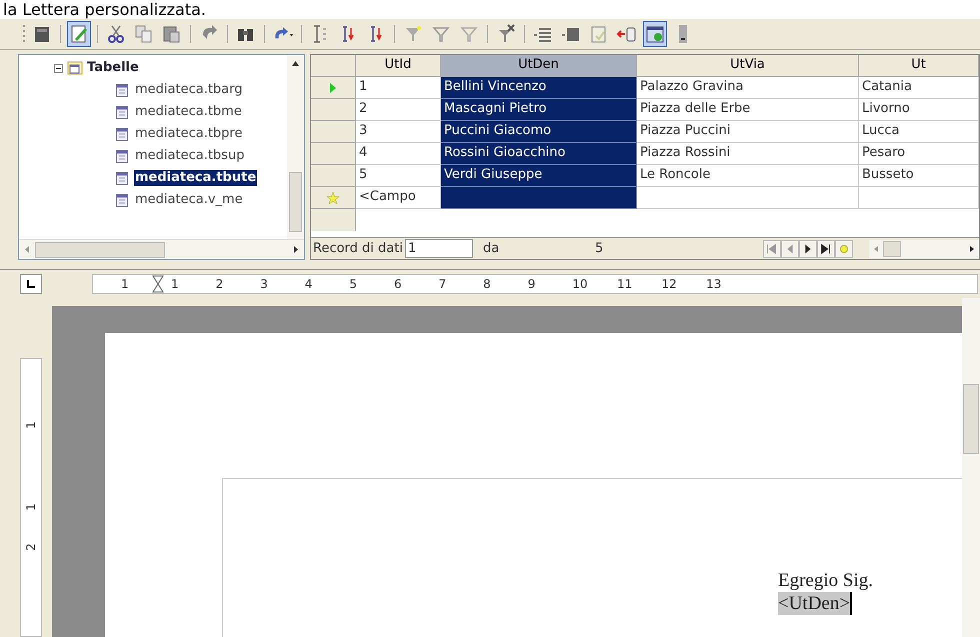  I want to click on scissors-icon, so click(116, 34).